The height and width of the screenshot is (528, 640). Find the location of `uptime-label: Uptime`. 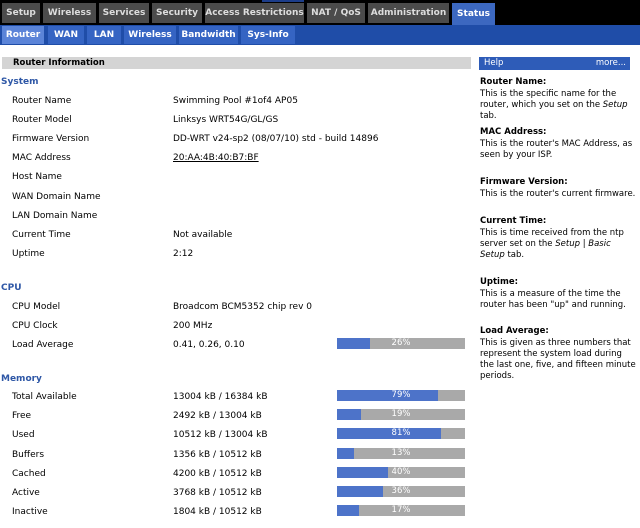

uptime-label: Uptime is located at coordinates (28, 254).